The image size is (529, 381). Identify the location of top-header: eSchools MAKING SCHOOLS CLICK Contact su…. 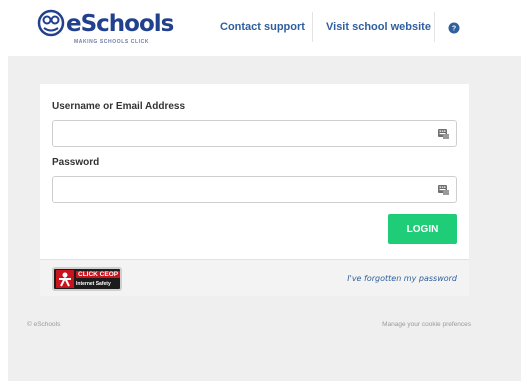
(264, 28).